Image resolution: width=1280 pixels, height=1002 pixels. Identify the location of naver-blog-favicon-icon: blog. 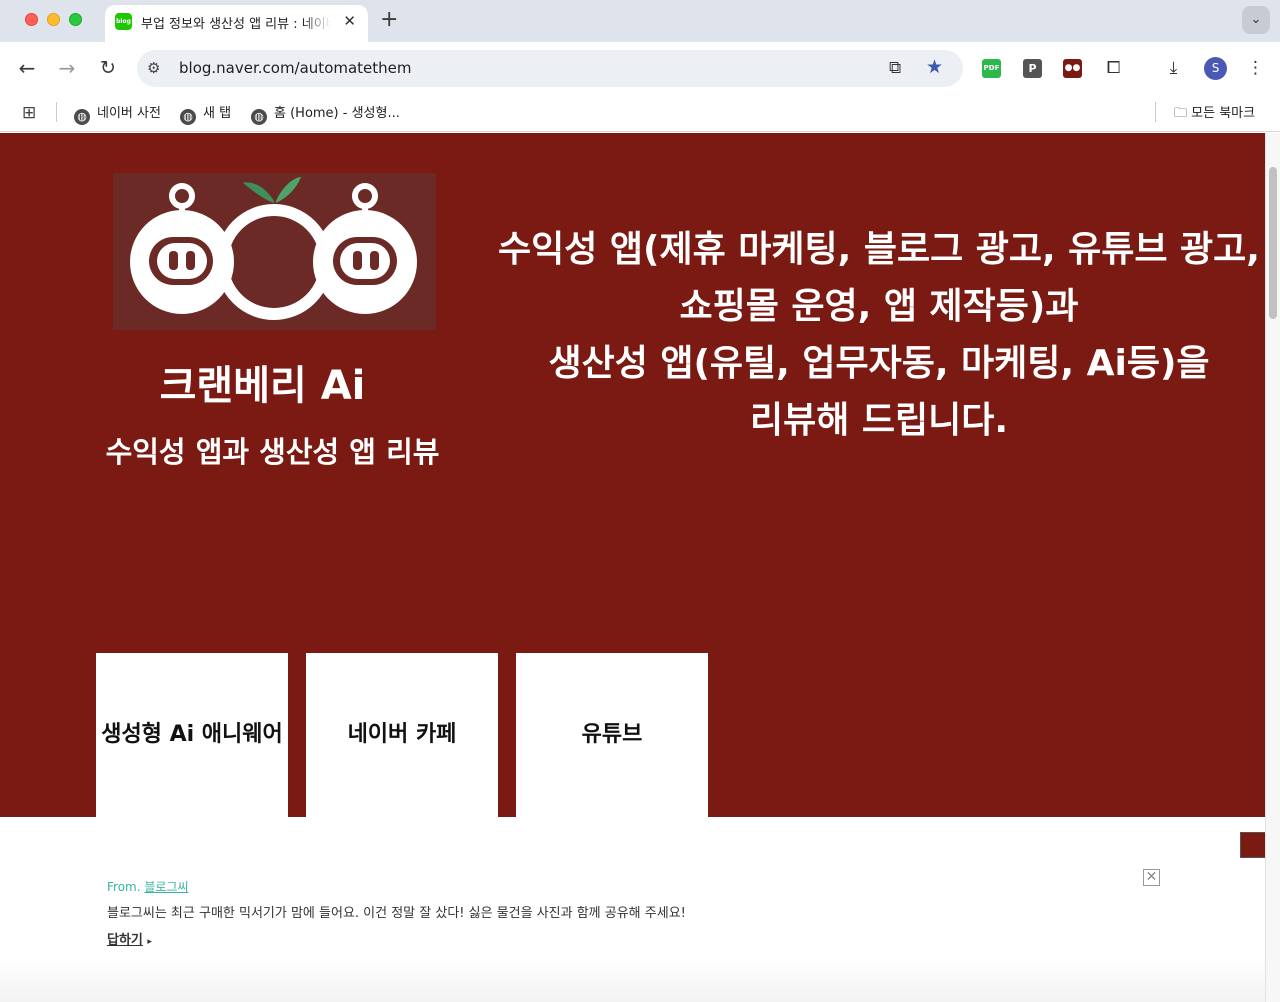
(123, 21).